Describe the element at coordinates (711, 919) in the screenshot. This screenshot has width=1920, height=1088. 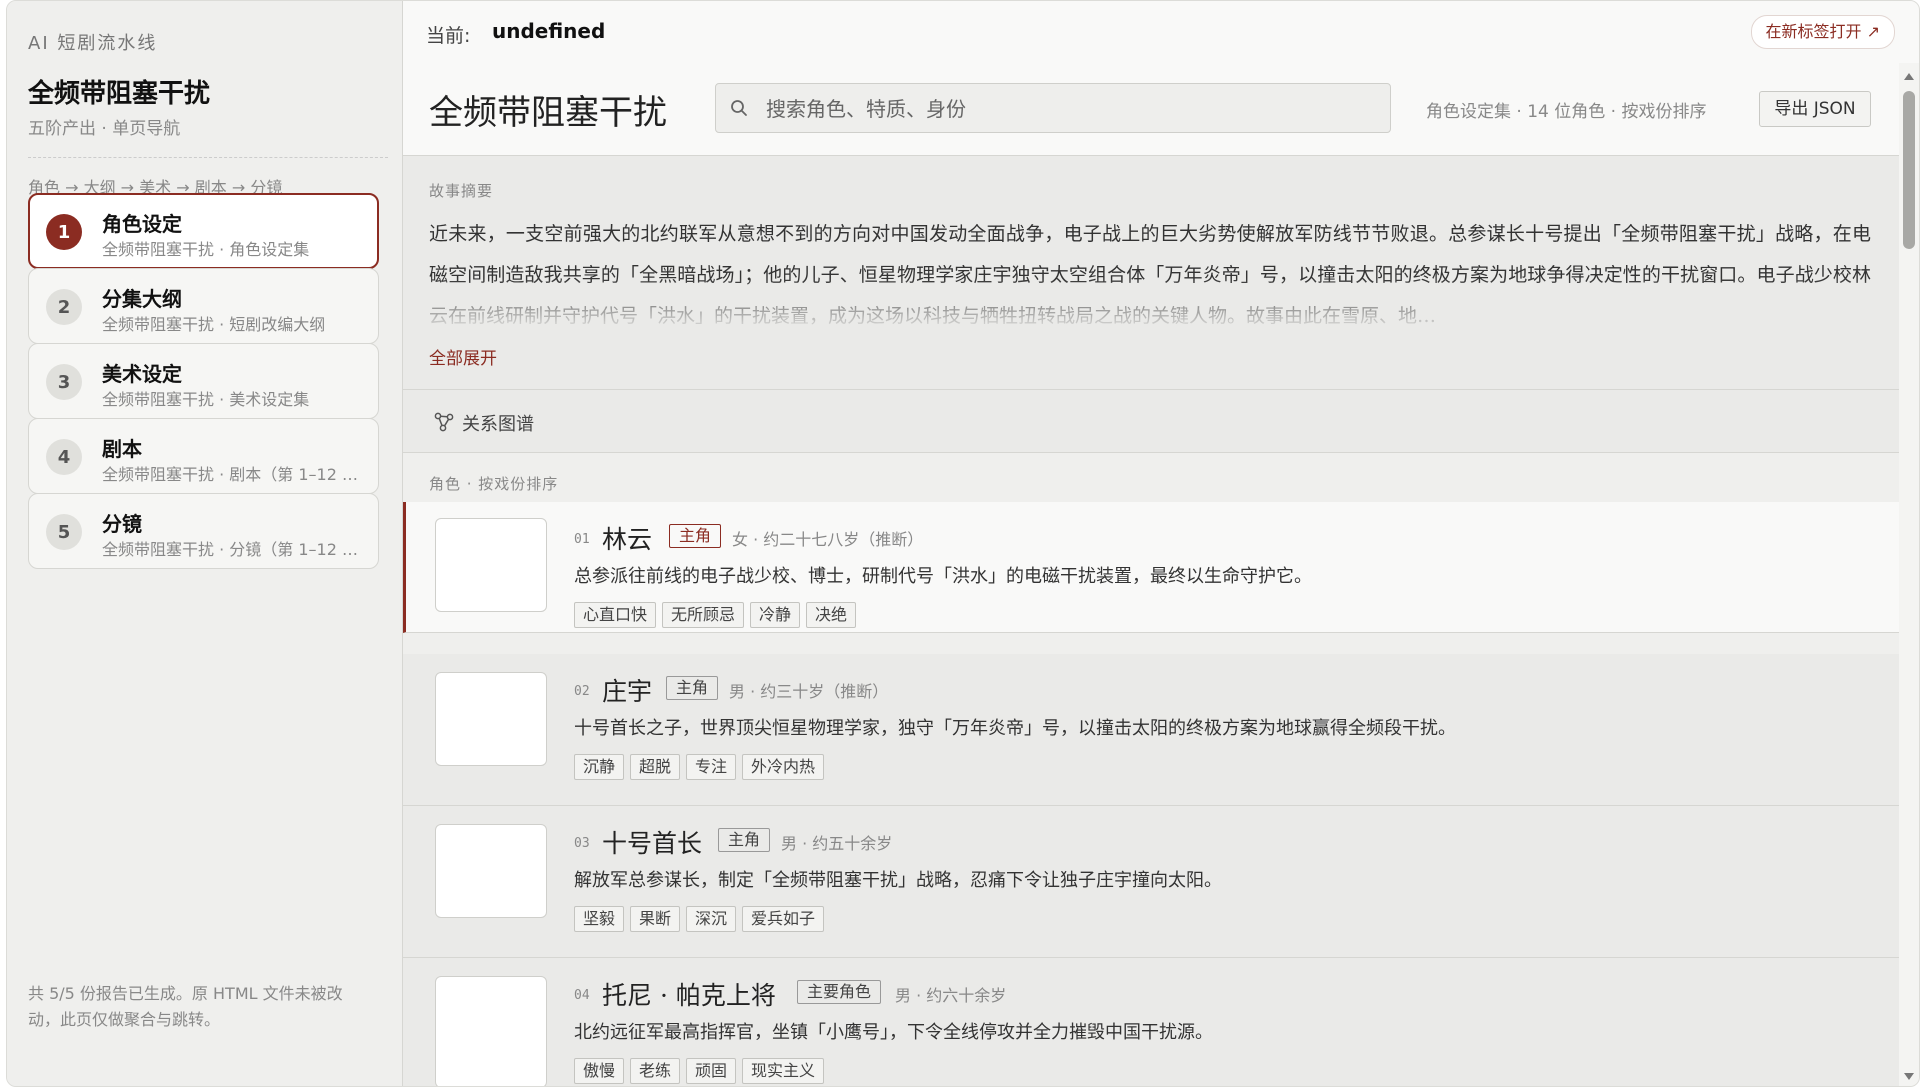
I see `trait-tag: 深沉` at that location.